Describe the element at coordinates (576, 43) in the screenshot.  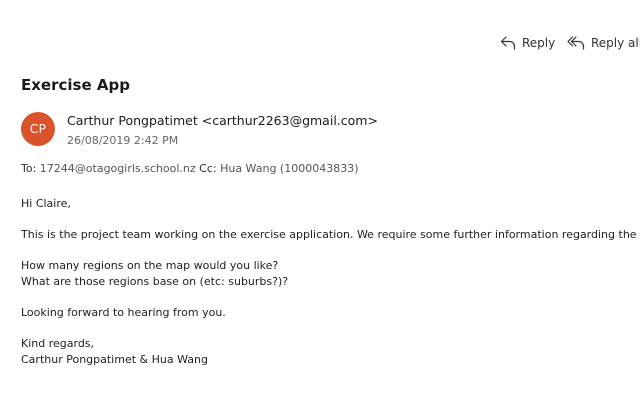
I see `reply-all-icon` at that location.